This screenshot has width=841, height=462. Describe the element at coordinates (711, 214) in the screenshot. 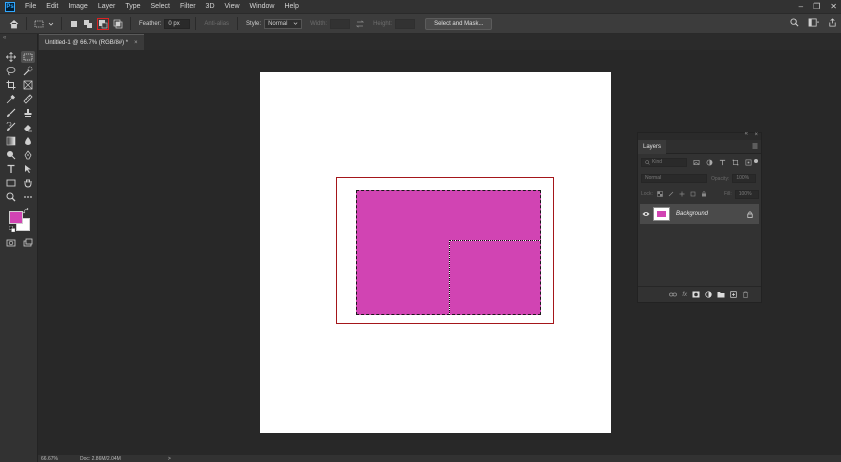

I see `layer-name: Background` at that location.